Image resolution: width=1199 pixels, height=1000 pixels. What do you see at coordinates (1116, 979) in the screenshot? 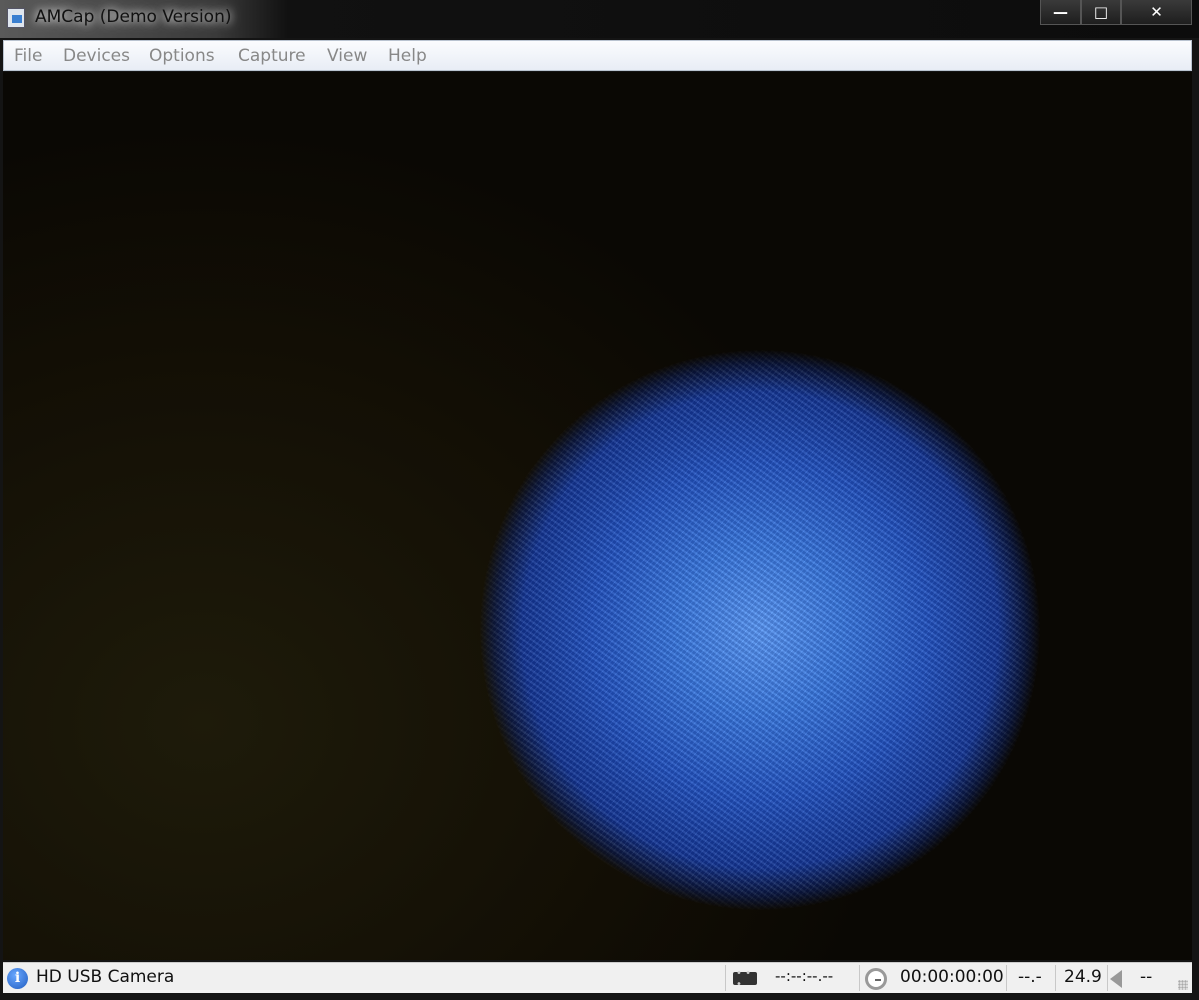
I see `speaker-icon` at bounding box center [1116, 979].